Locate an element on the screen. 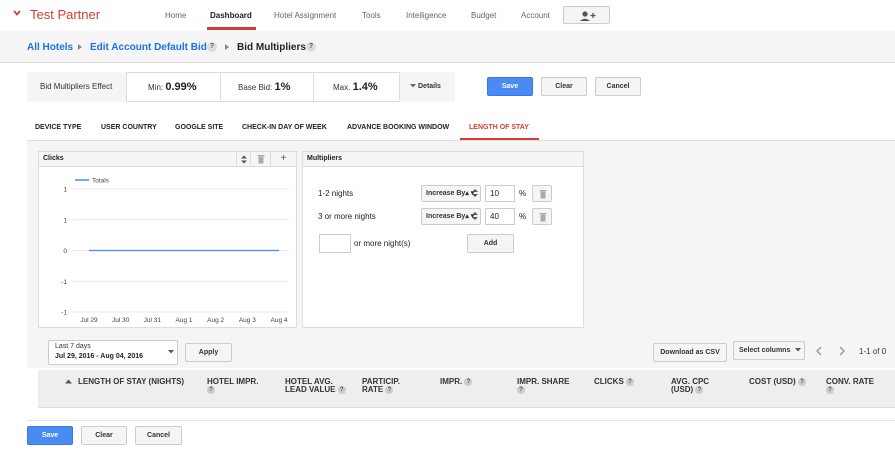  download-csv-button: Download as CSV is located at coordinates (690, 352).